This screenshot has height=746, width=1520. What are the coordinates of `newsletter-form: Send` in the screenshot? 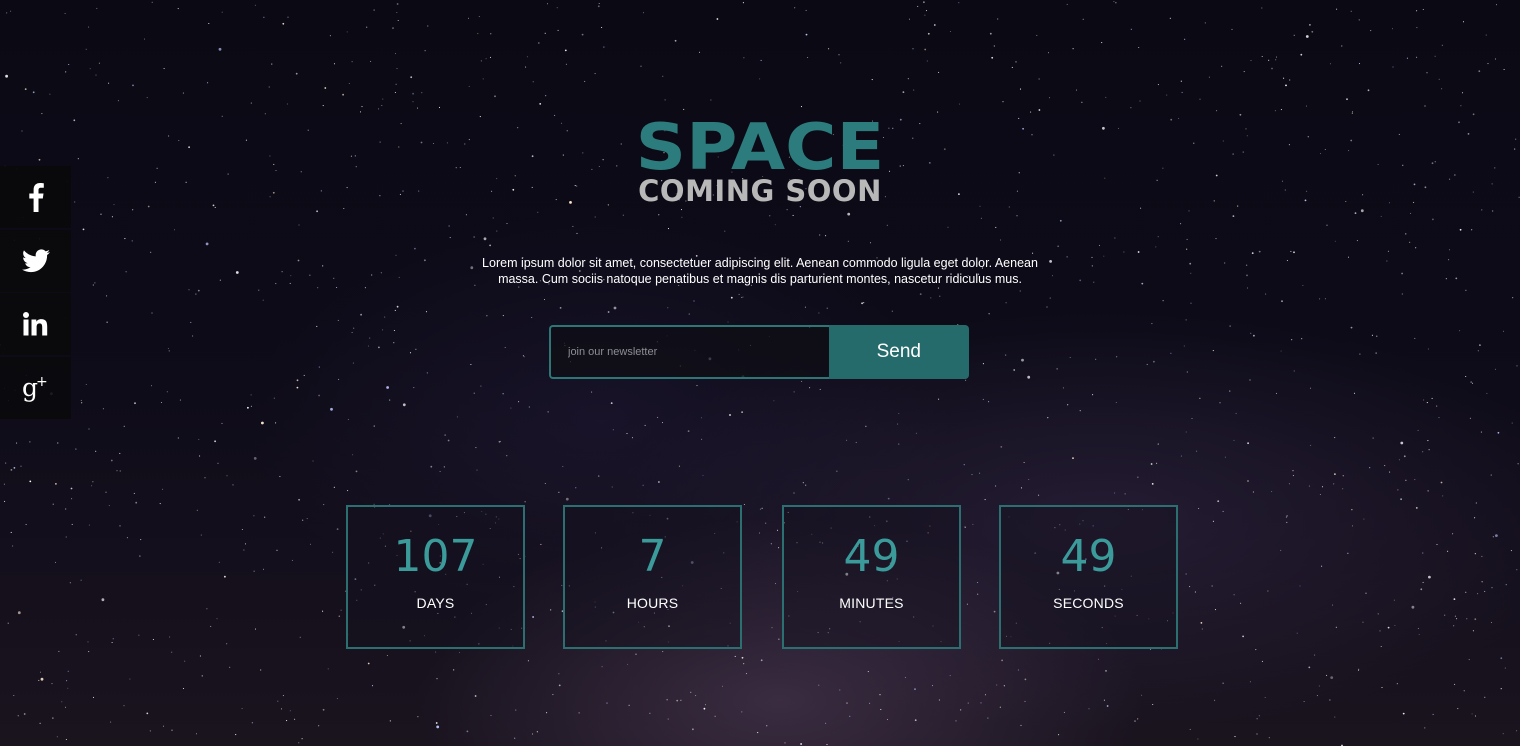 It's located at (759, 352).